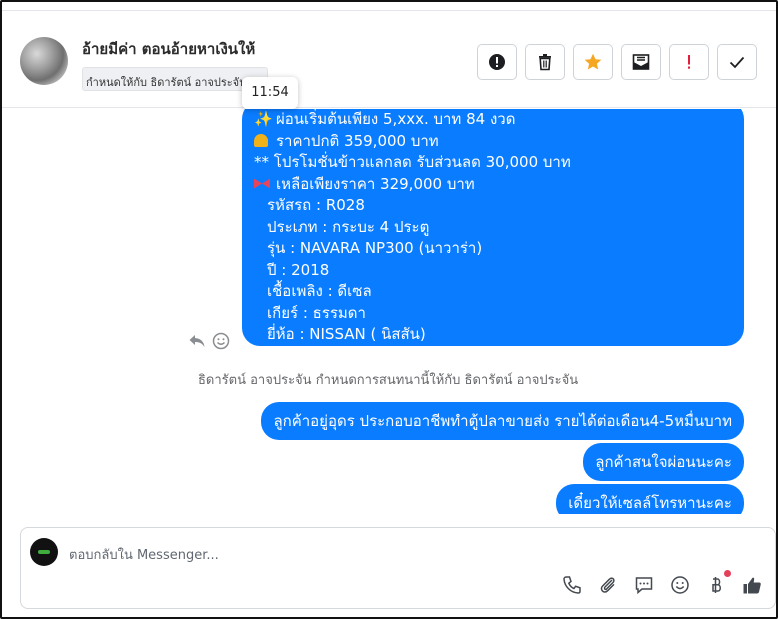 The image size is (778, 619). I want to click on exclamation-icon, so click(689, 62).